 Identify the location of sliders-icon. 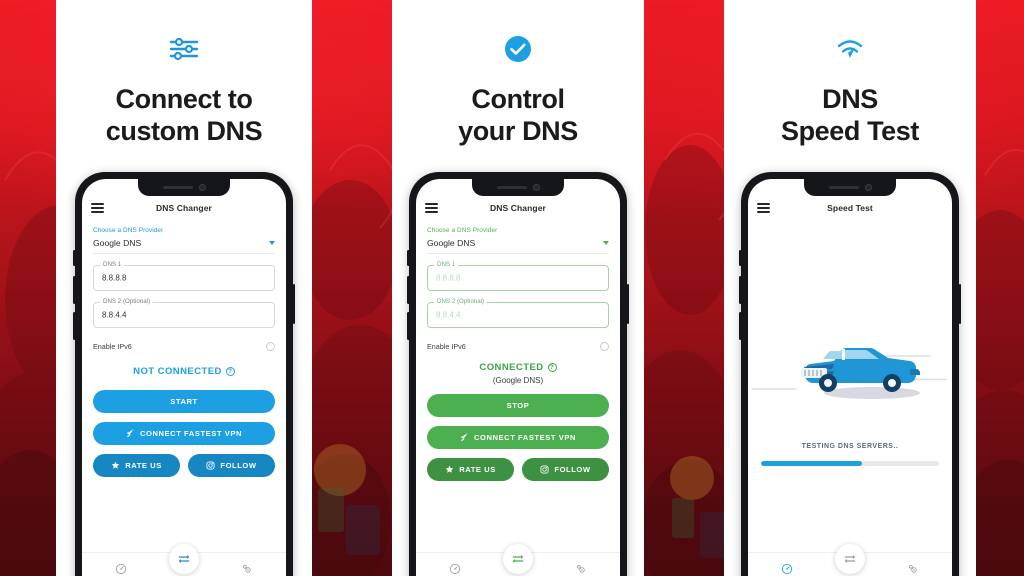
(184, 49).